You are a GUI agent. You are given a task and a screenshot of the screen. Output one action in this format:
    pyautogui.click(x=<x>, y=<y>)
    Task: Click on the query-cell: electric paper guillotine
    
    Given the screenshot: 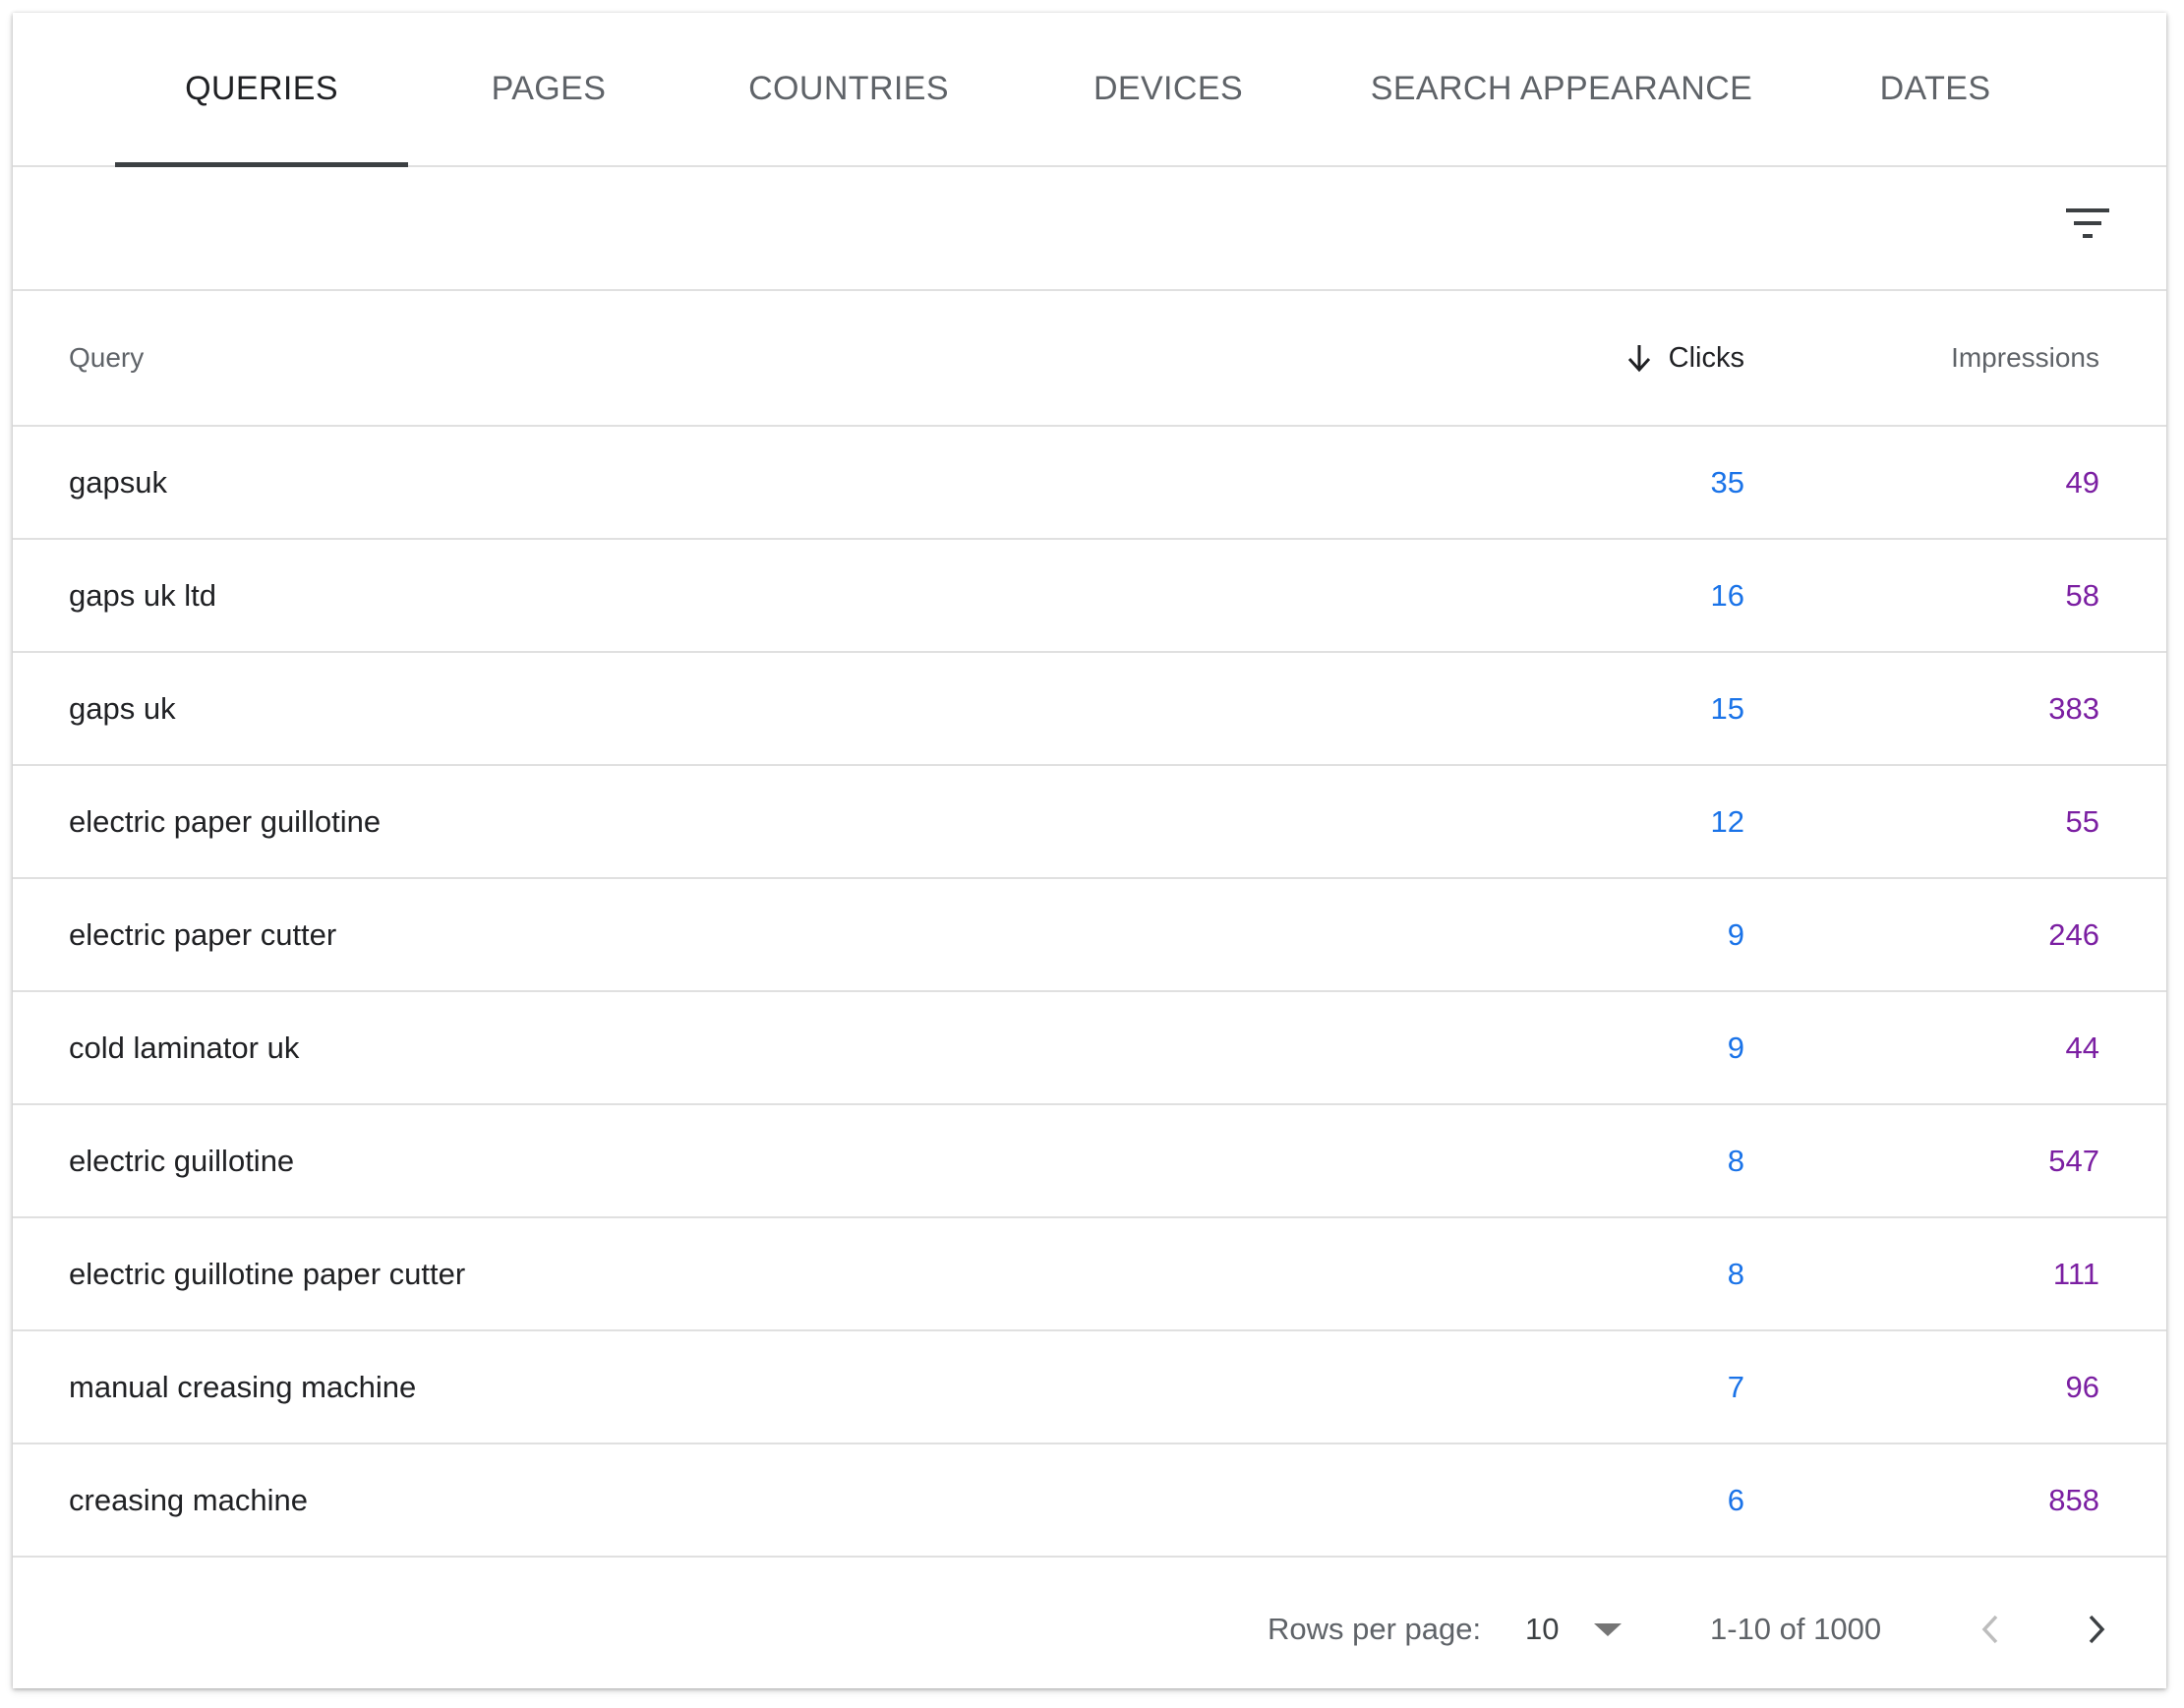 What is the action you would take?
    pyautogui.click(x=225, y=821)
    